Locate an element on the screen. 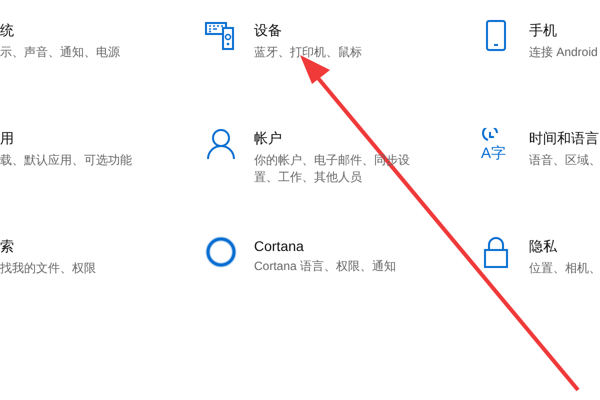 The image size is (600, 400). setting-title: 设备 is located at coordinates (308, 31).